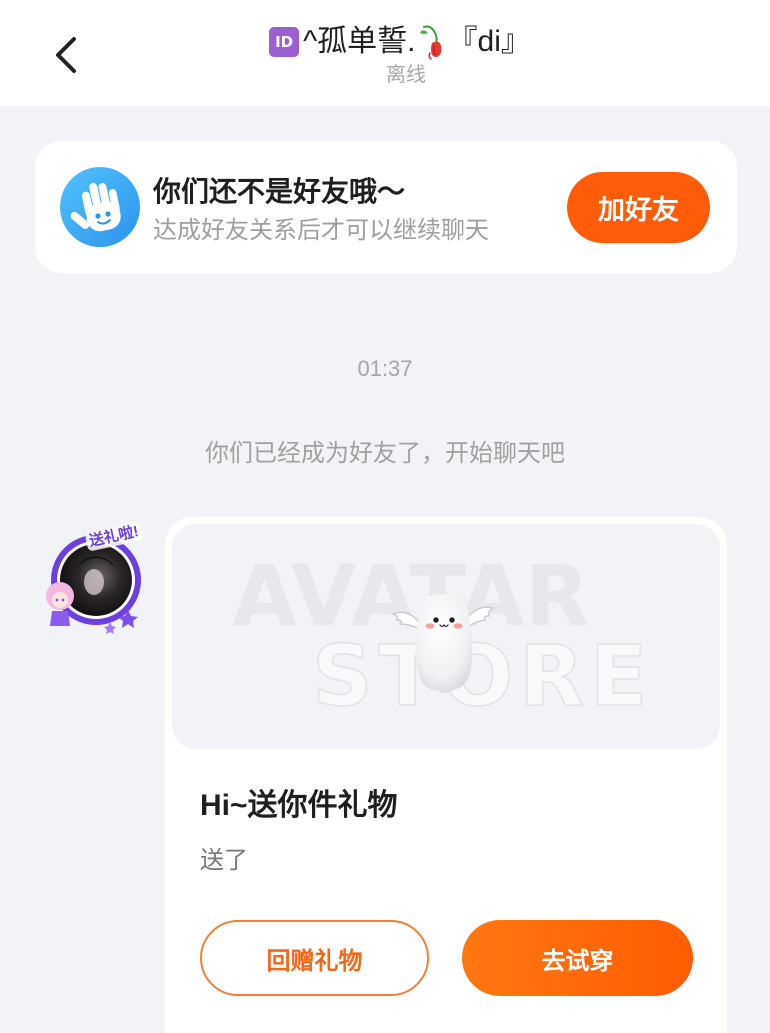 This screenshot has height=1033, width=770. Describe the element at coordinates (93, 579) in the screenshot. I see `sender-avatar: 送礼啦!` at that location.